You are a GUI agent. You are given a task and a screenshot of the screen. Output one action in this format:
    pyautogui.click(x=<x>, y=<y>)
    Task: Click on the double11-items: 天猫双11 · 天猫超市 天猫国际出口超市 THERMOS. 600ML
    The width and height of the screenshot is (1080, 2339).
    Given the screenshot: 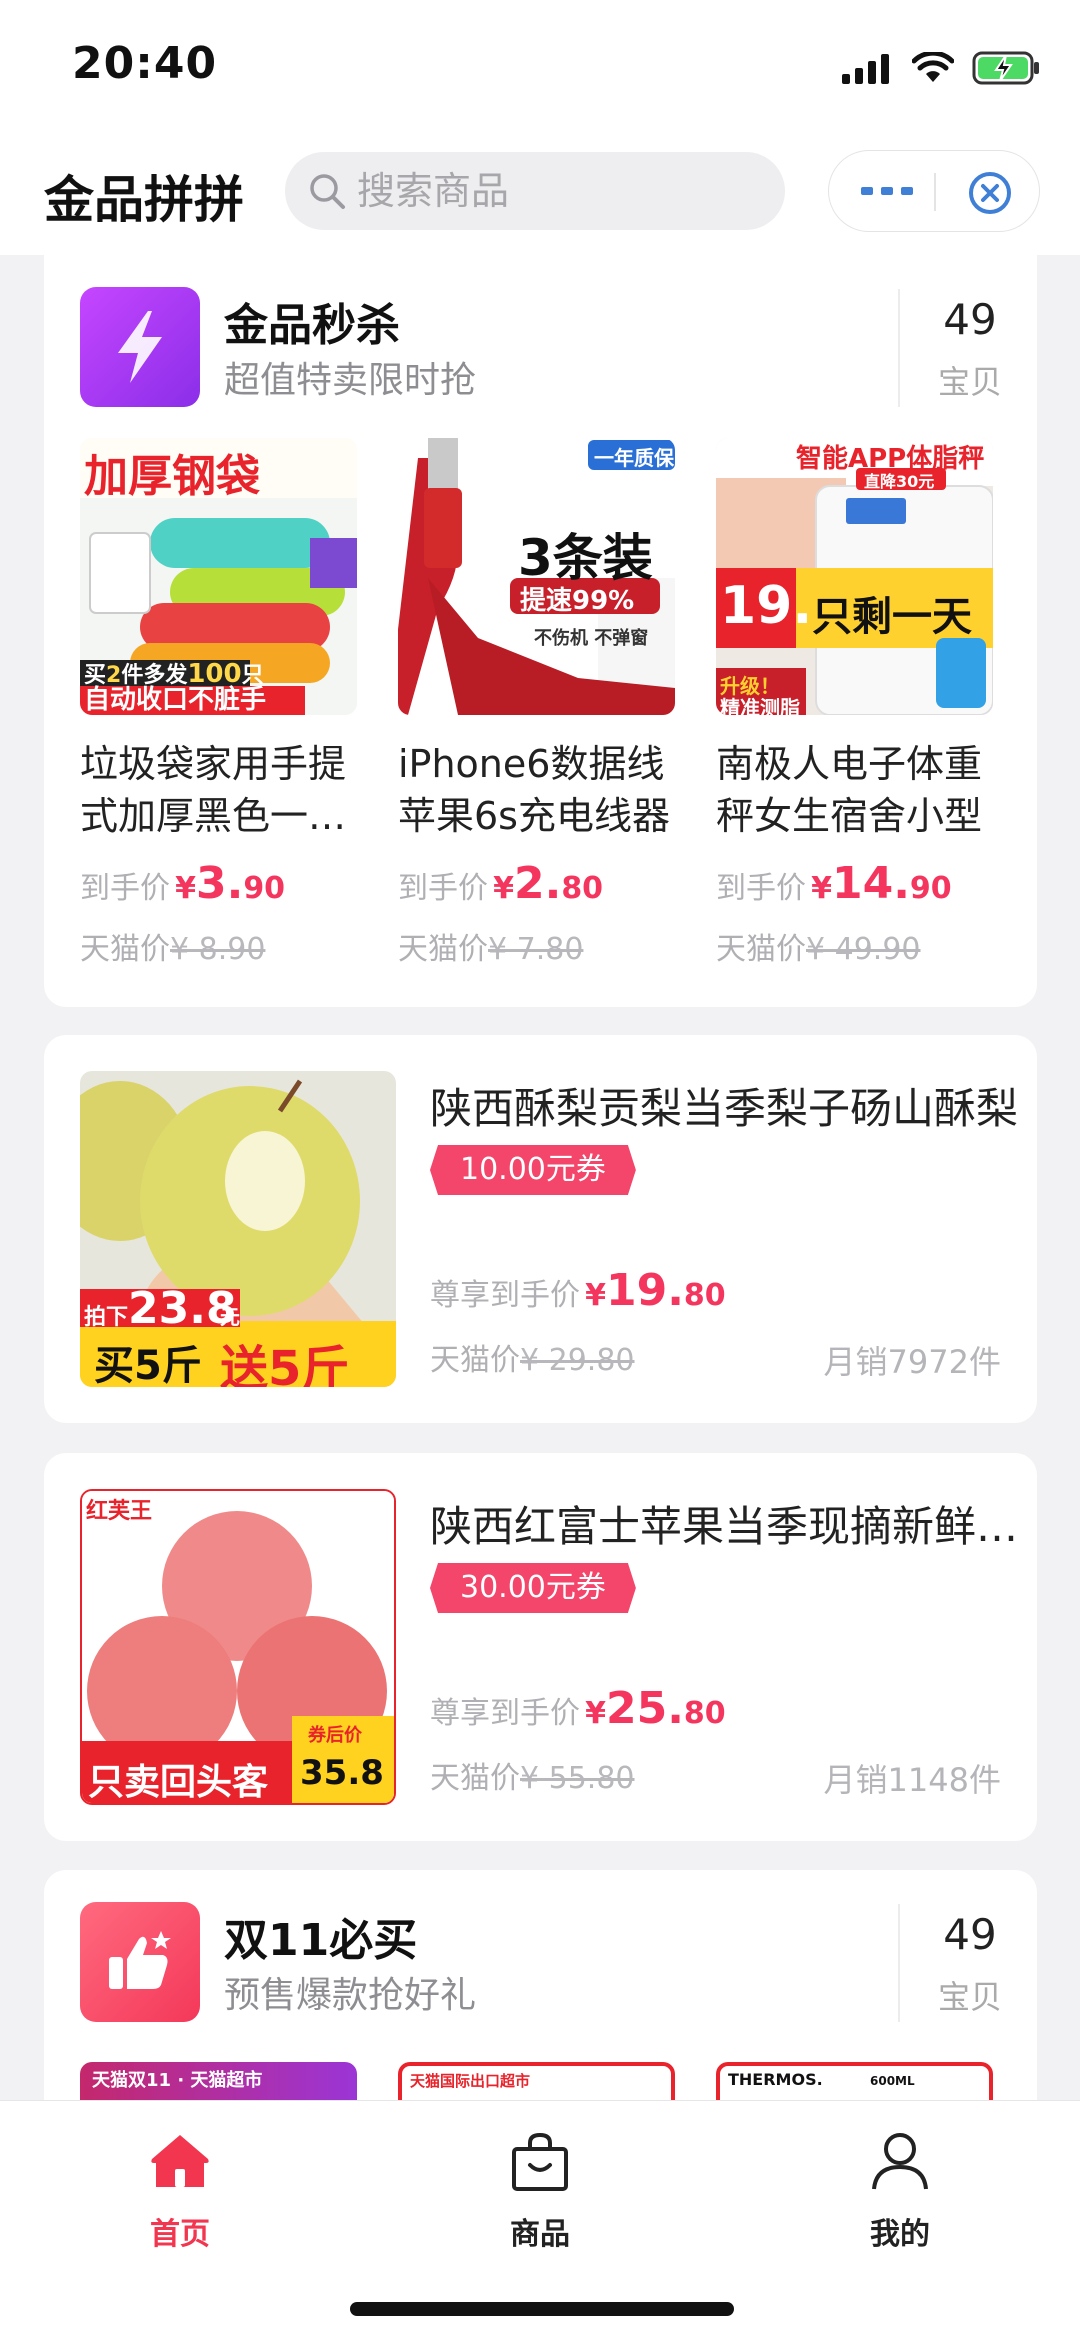 What is the action you would take?
    pyautogui.click(x=540, y=2081)
    